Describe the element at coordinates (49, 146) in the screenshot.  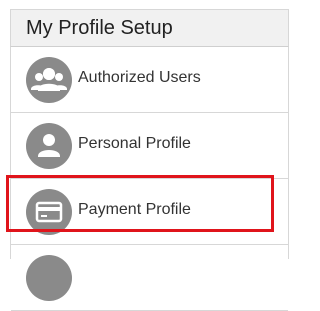
I see `person-icon` at that location.